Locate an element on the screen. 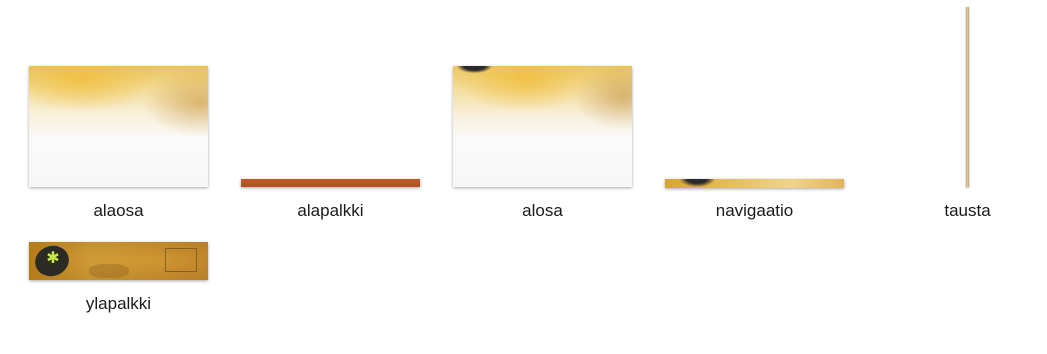 The width and height of the screenshot is (1047, 354). thumbnail-alosa is located at coordinates (542, 126).